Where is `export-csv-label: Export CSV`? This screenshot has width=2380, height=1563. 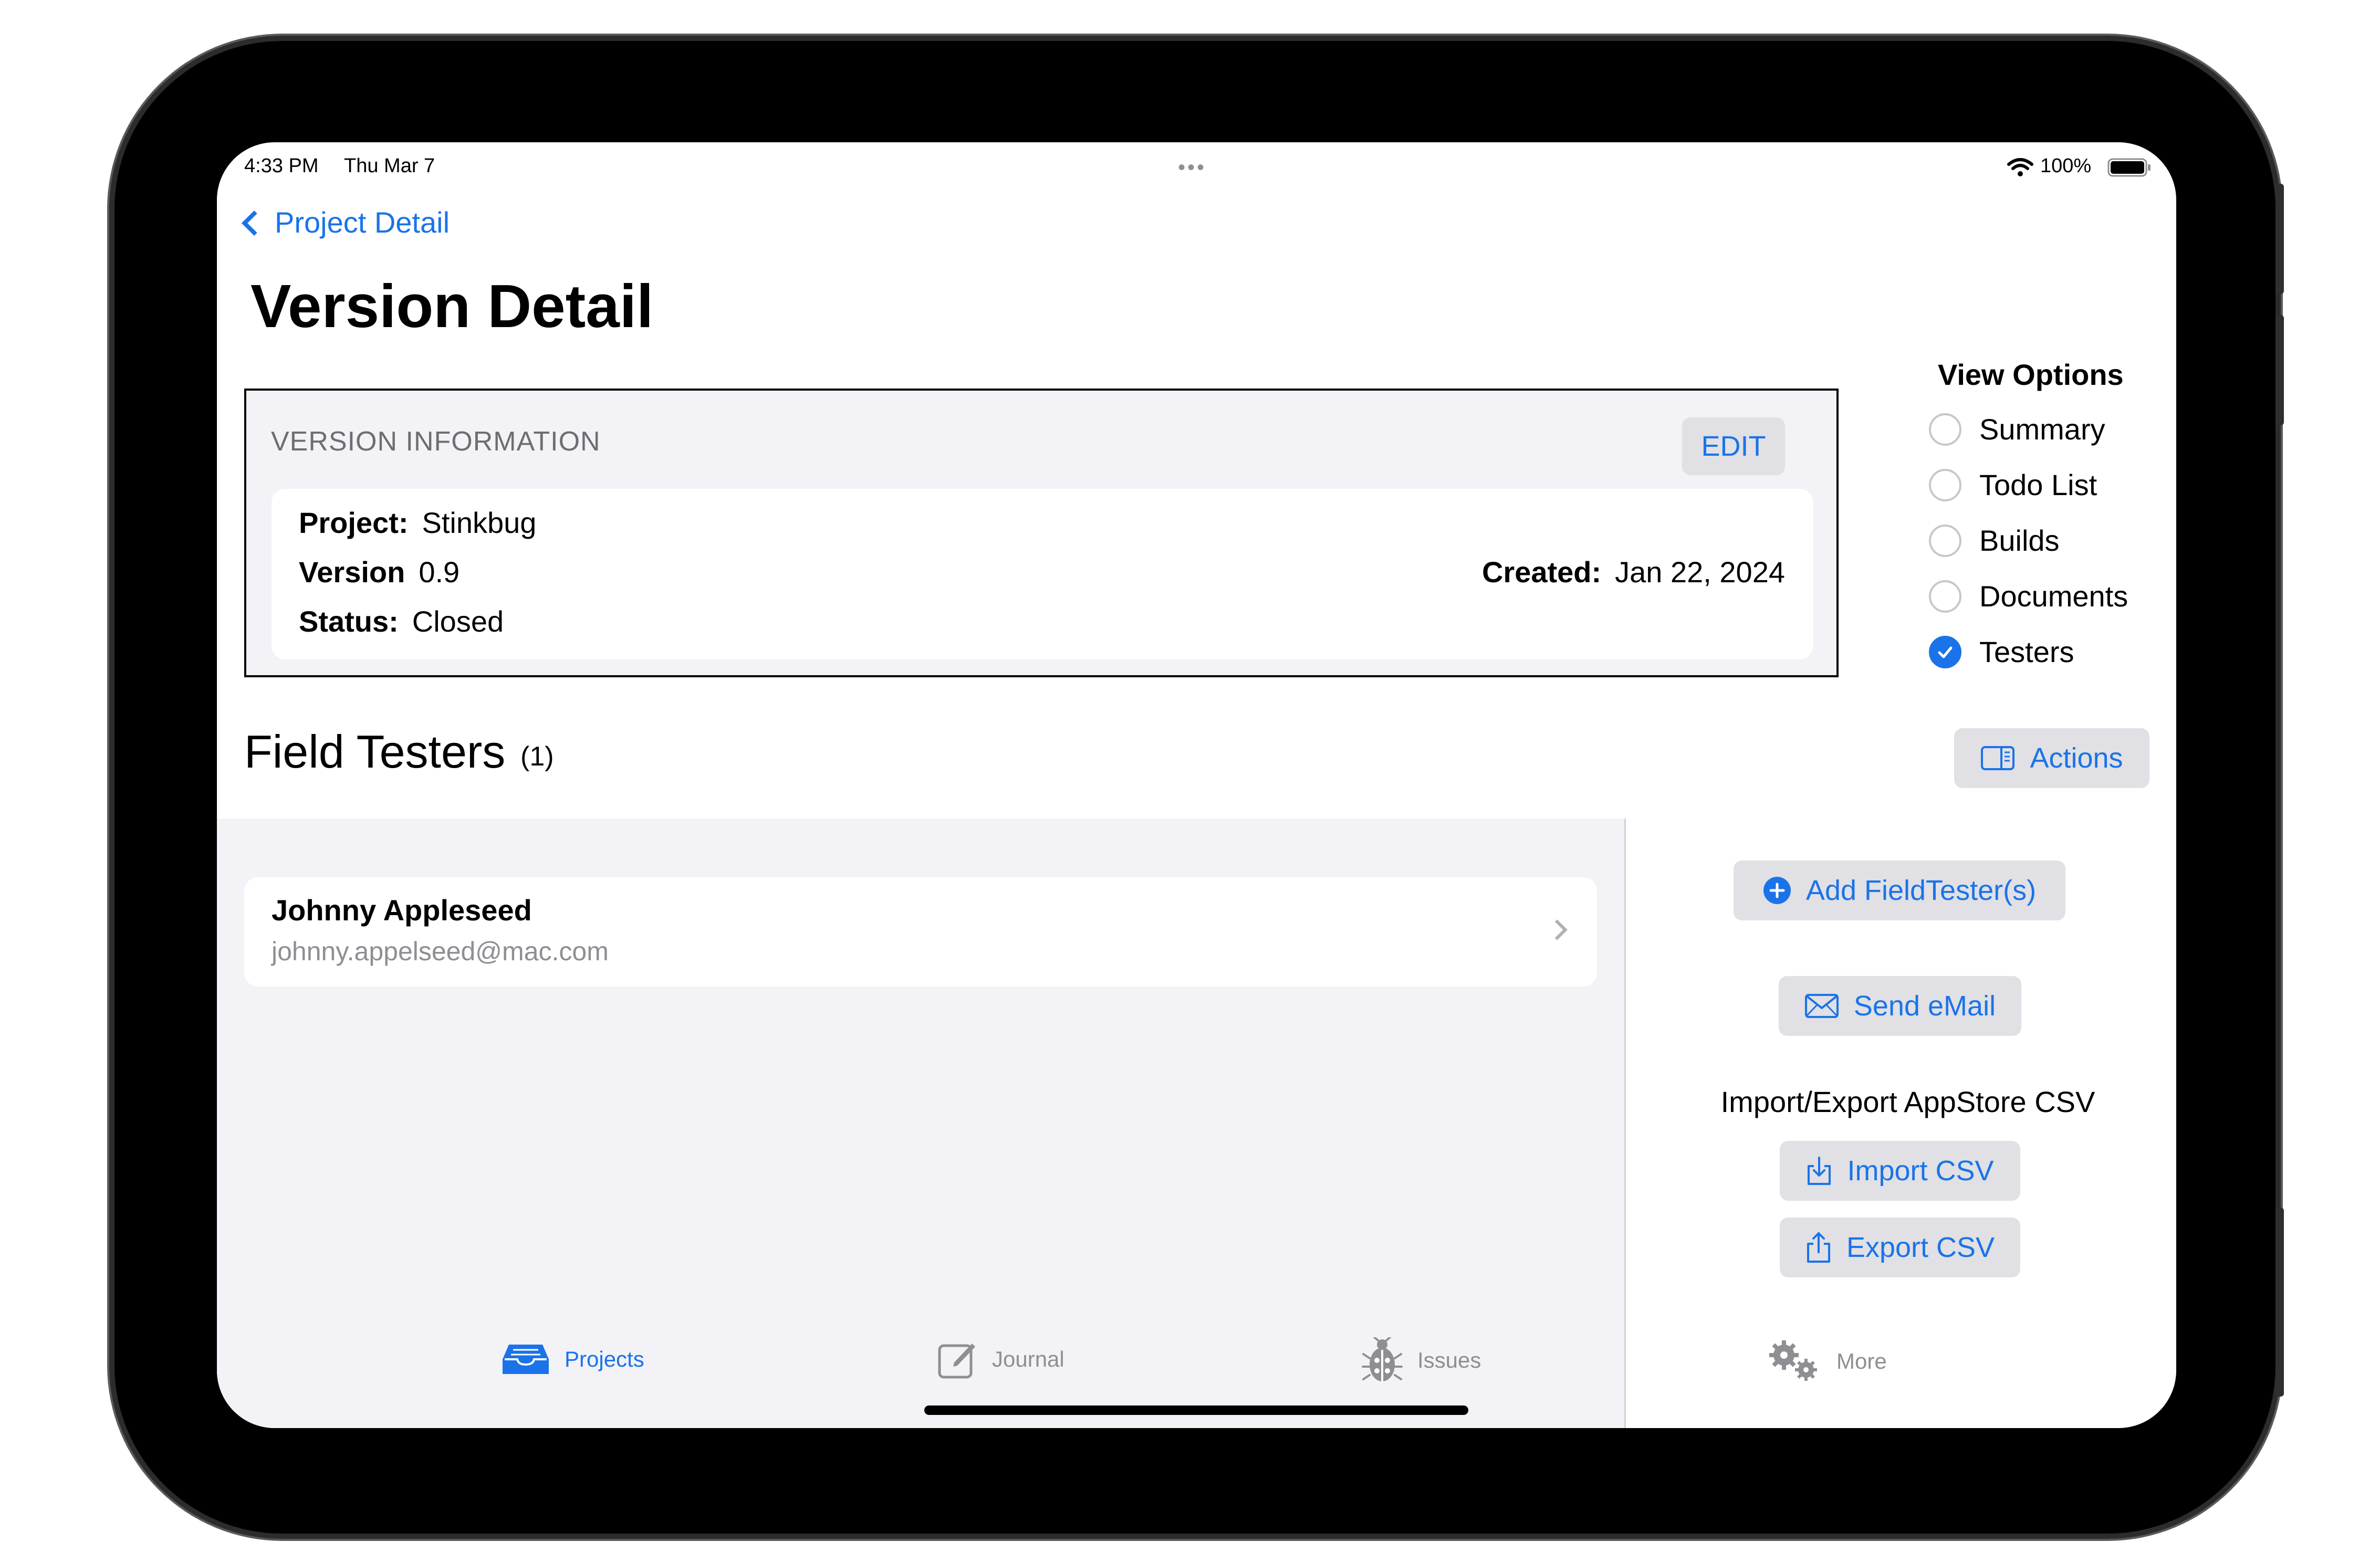 export-csv-label: Export CSV is located at coordinates (1920, 1247).